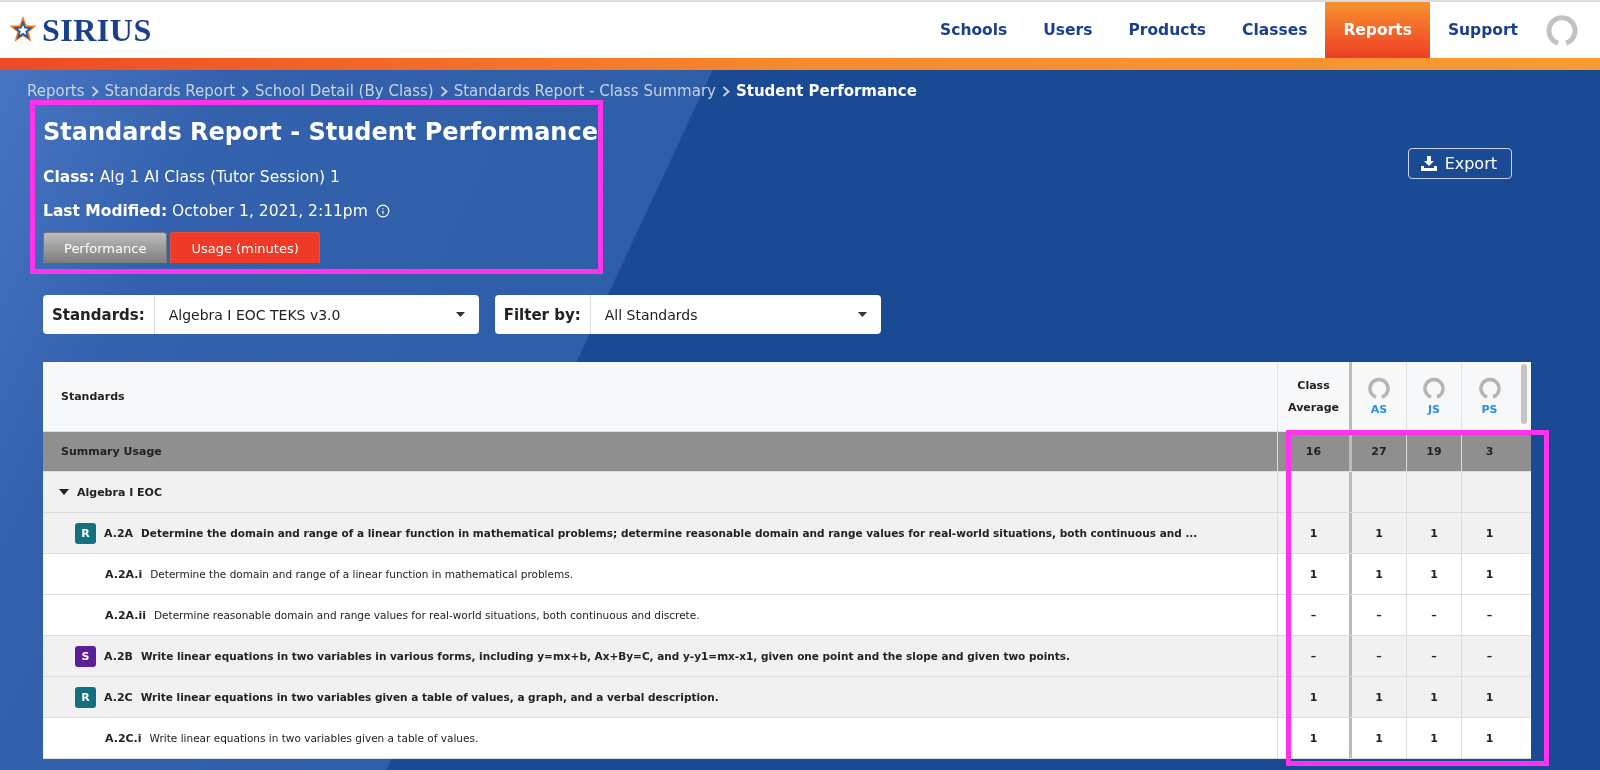 Image resolution: width=1600 pixels, height=770 pixels. What do you see at coordinates (125, 615) in the screenshot?
I see `standard-code: A.2A.ii` at bounding box center [125, 615].